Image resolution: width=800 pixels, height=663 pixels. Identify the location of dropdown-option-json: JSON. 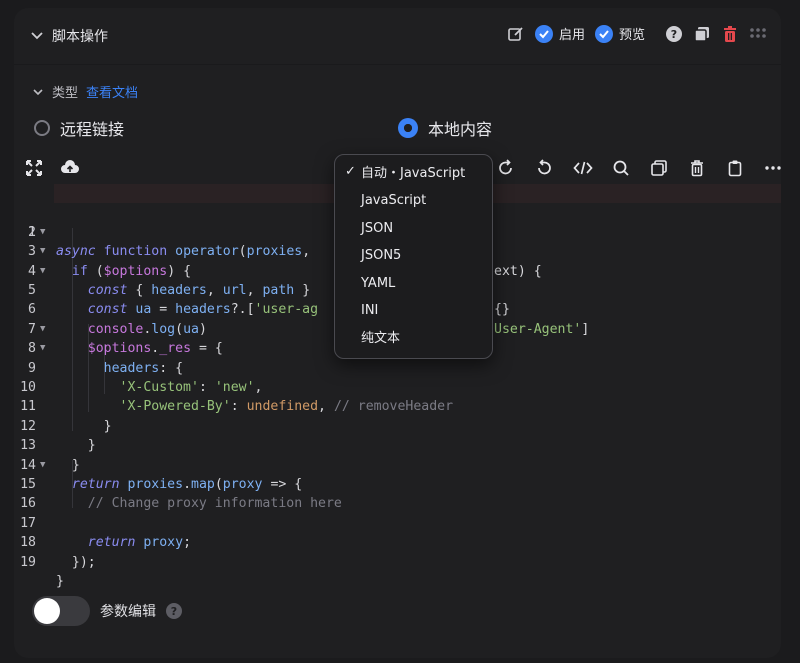
(377, 229).